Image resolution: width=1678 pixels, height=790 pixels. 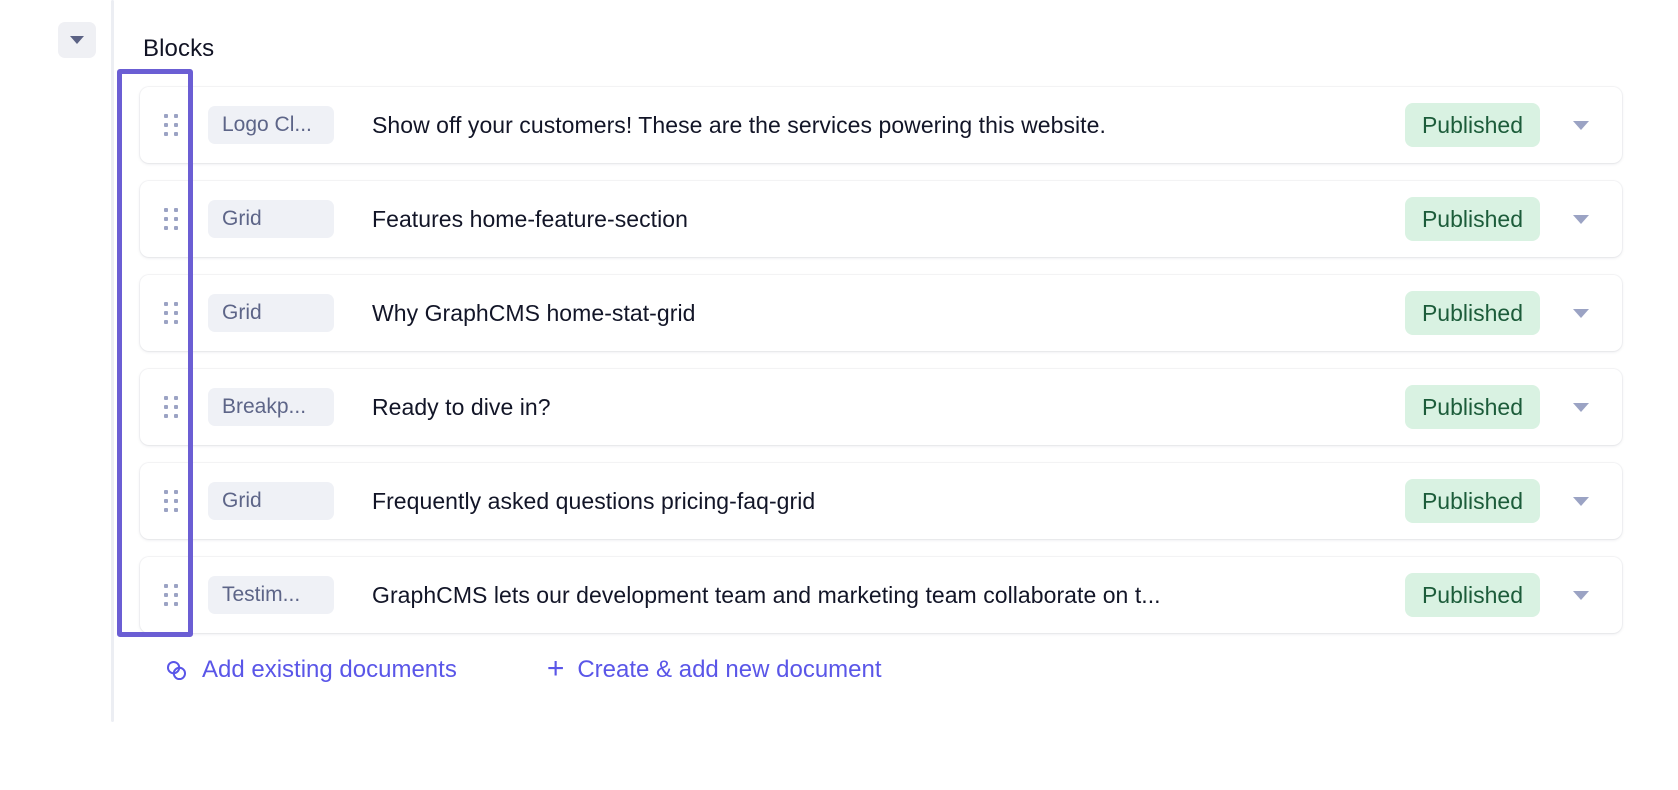 What do you see at coordinates (112, 361) in the screenshot?
I see `field-guide-line` at bounding box center [112, 361].